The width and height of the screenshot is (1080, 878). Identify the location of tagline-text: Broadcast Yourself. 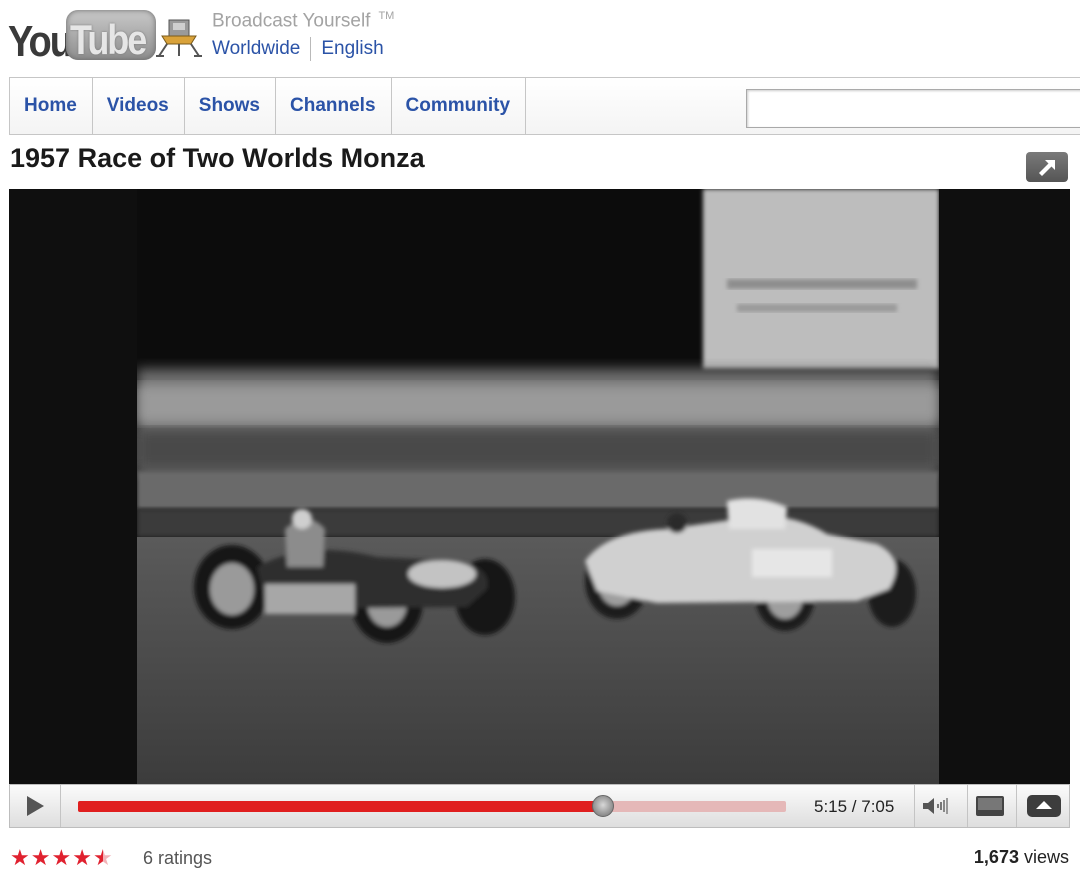
(291, 21).